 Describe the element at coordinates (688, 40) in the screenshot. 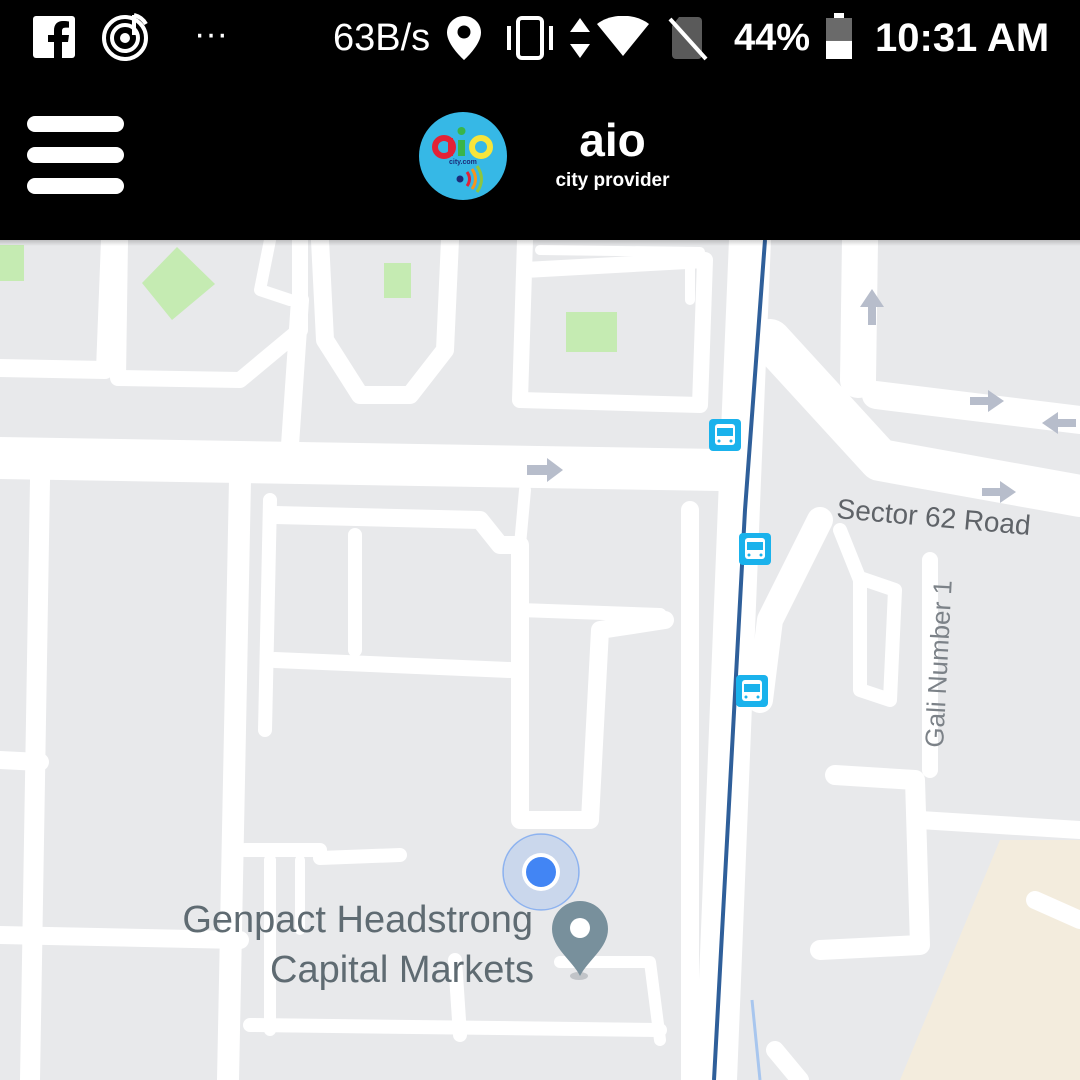

I see `no-sim-icon` at that location.